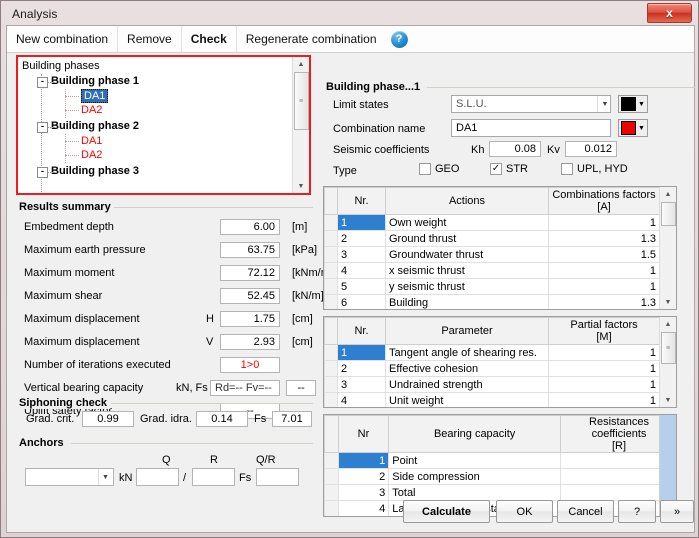  Describe the element at coordinates (156, 171) in the screenshot. I see `tree-item-building-phase-3: - Building phase 3` at that location.